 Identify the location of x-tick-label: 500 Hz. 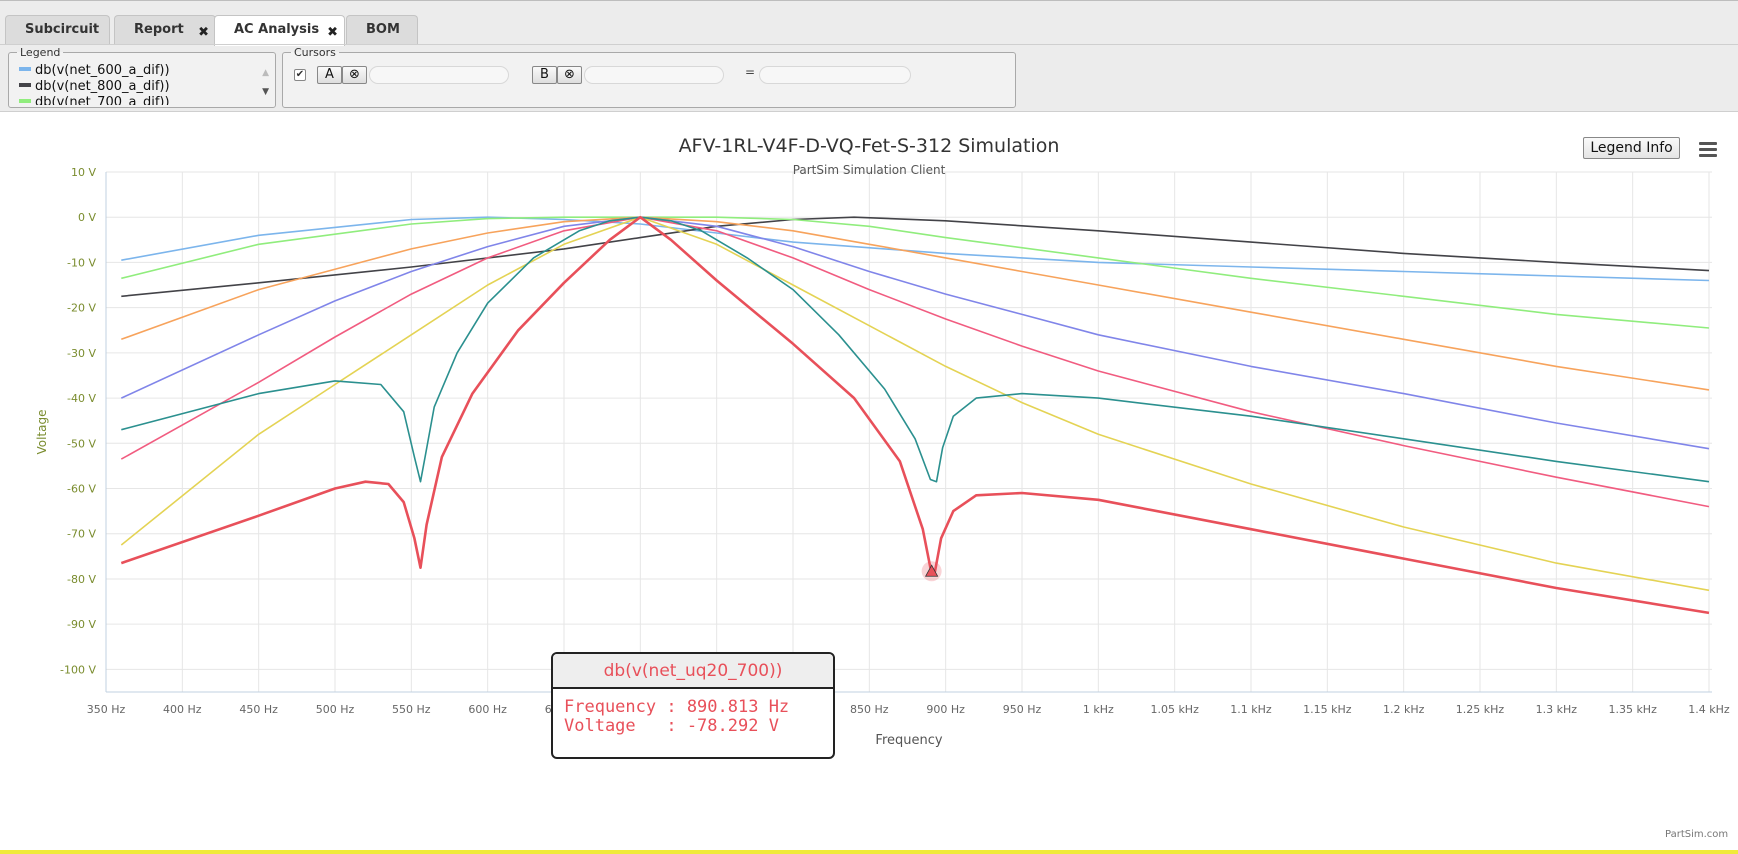
(335, 709).